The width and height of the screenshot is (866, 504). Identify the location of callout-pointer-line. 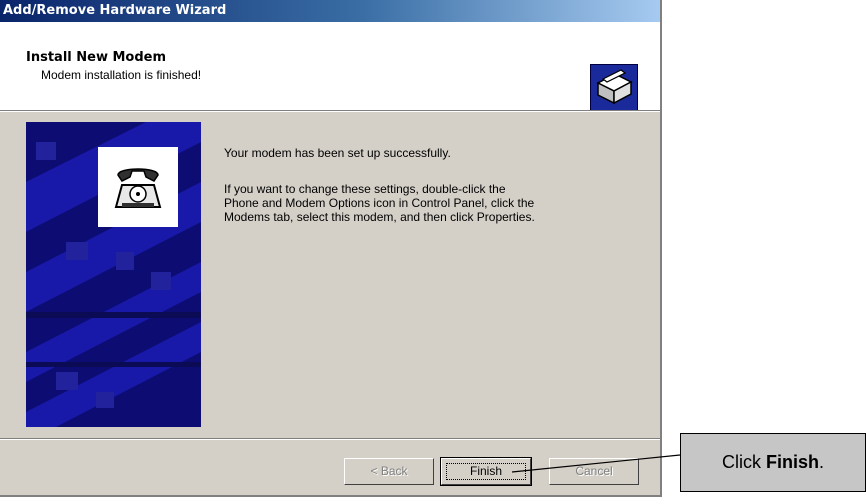
(596, 463).